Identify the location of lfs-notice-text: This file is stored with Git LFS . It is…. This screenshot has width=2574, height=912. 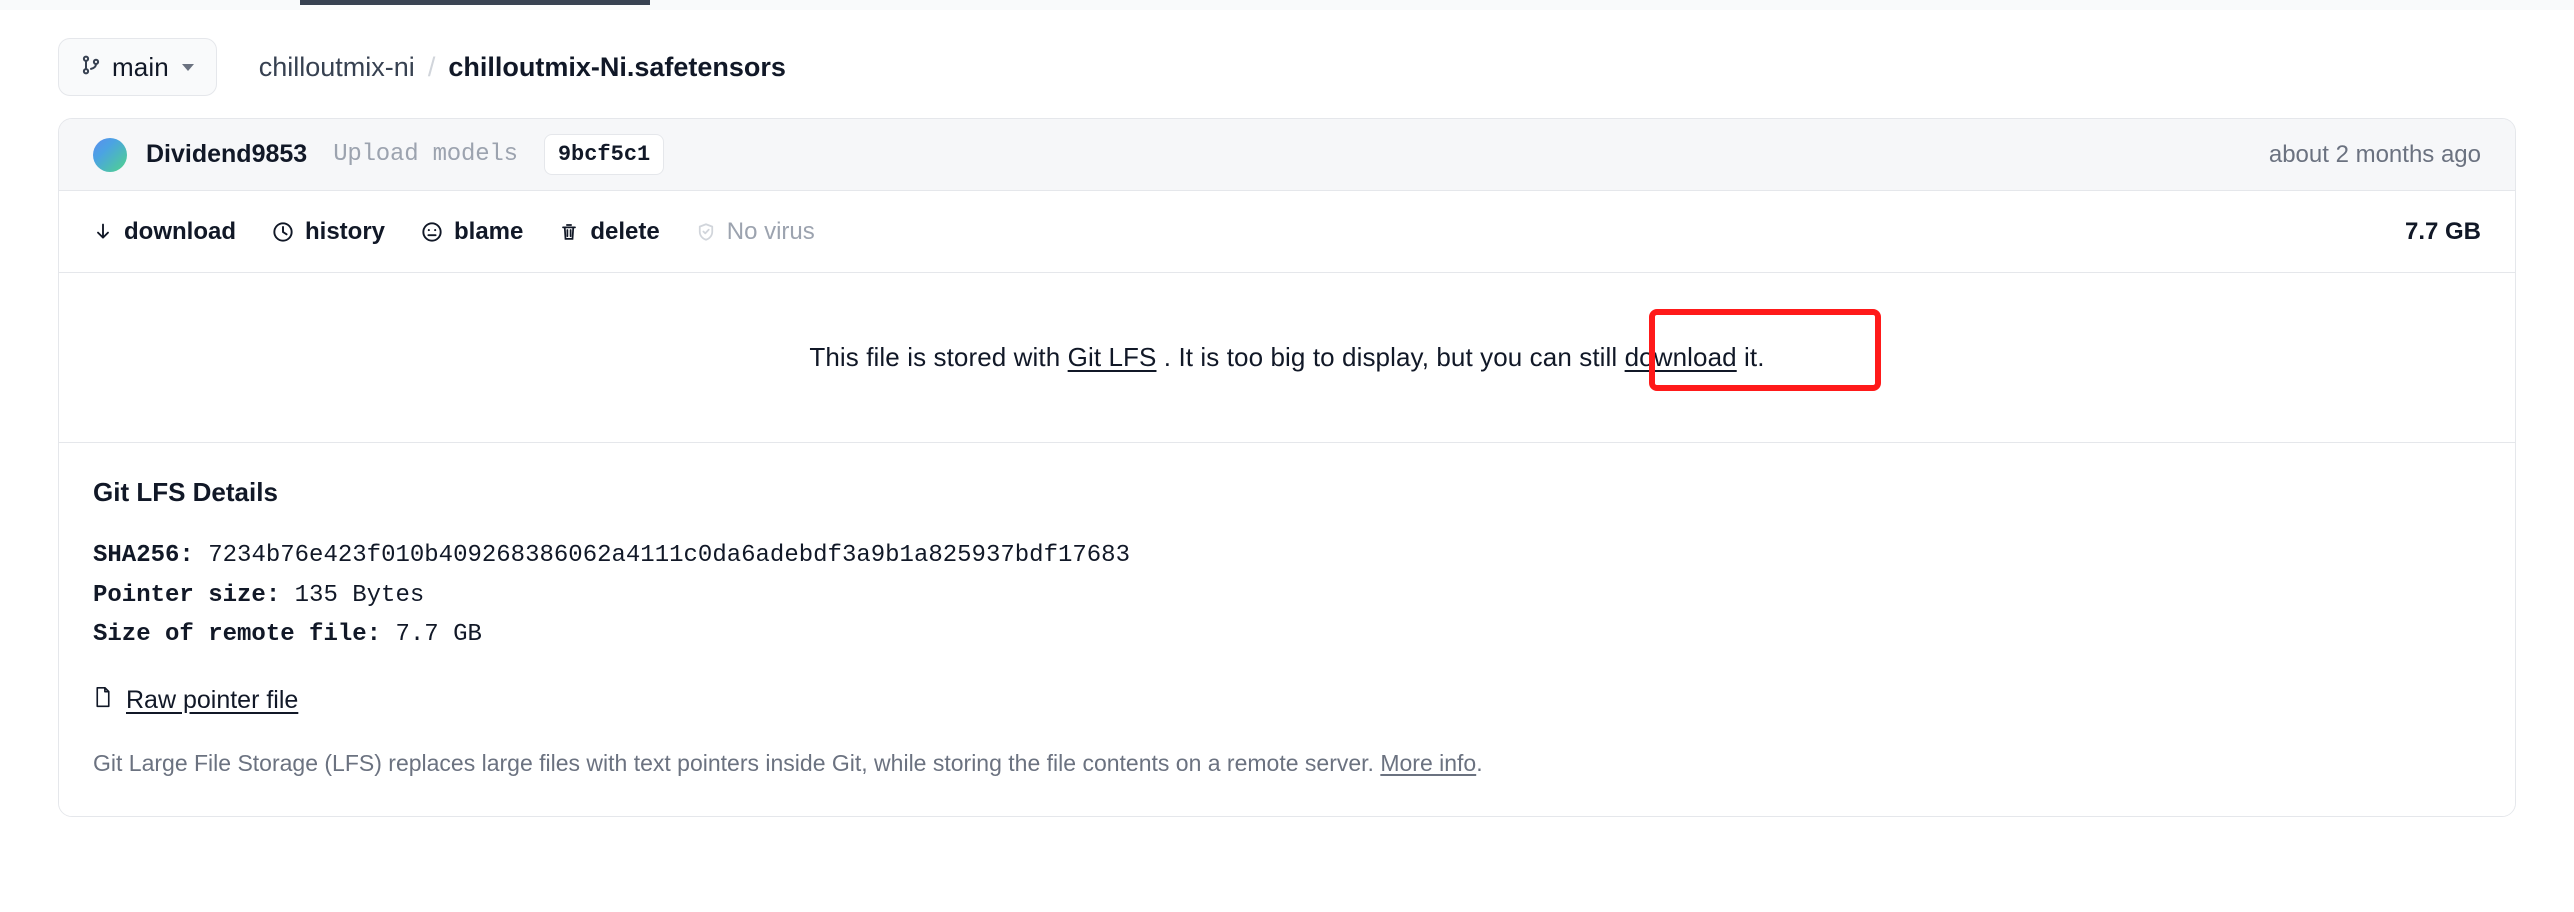
(1286, 357).